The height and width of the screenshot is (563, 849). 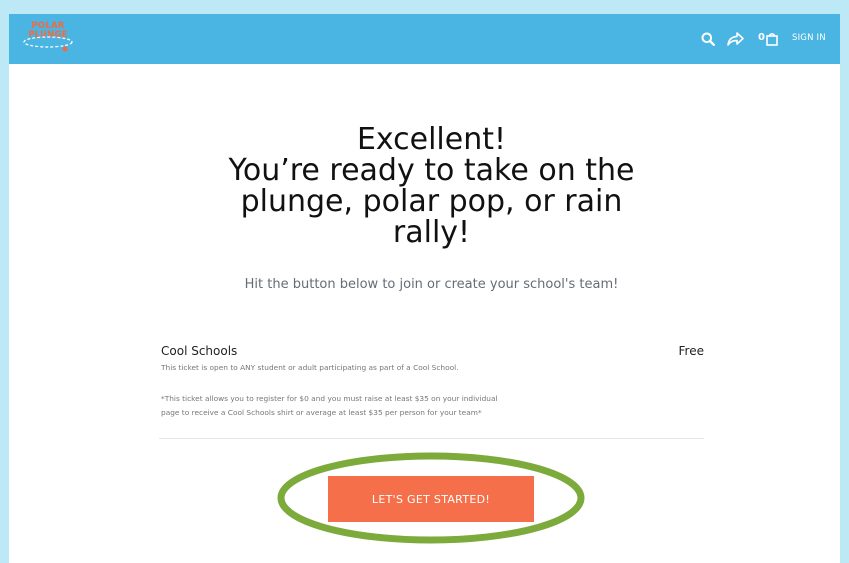 What do you see at coordinates (431, 201) in the screenshot?
I see `headline-line: plunge, polar pop, or rain` at bounding box center [431, 201].